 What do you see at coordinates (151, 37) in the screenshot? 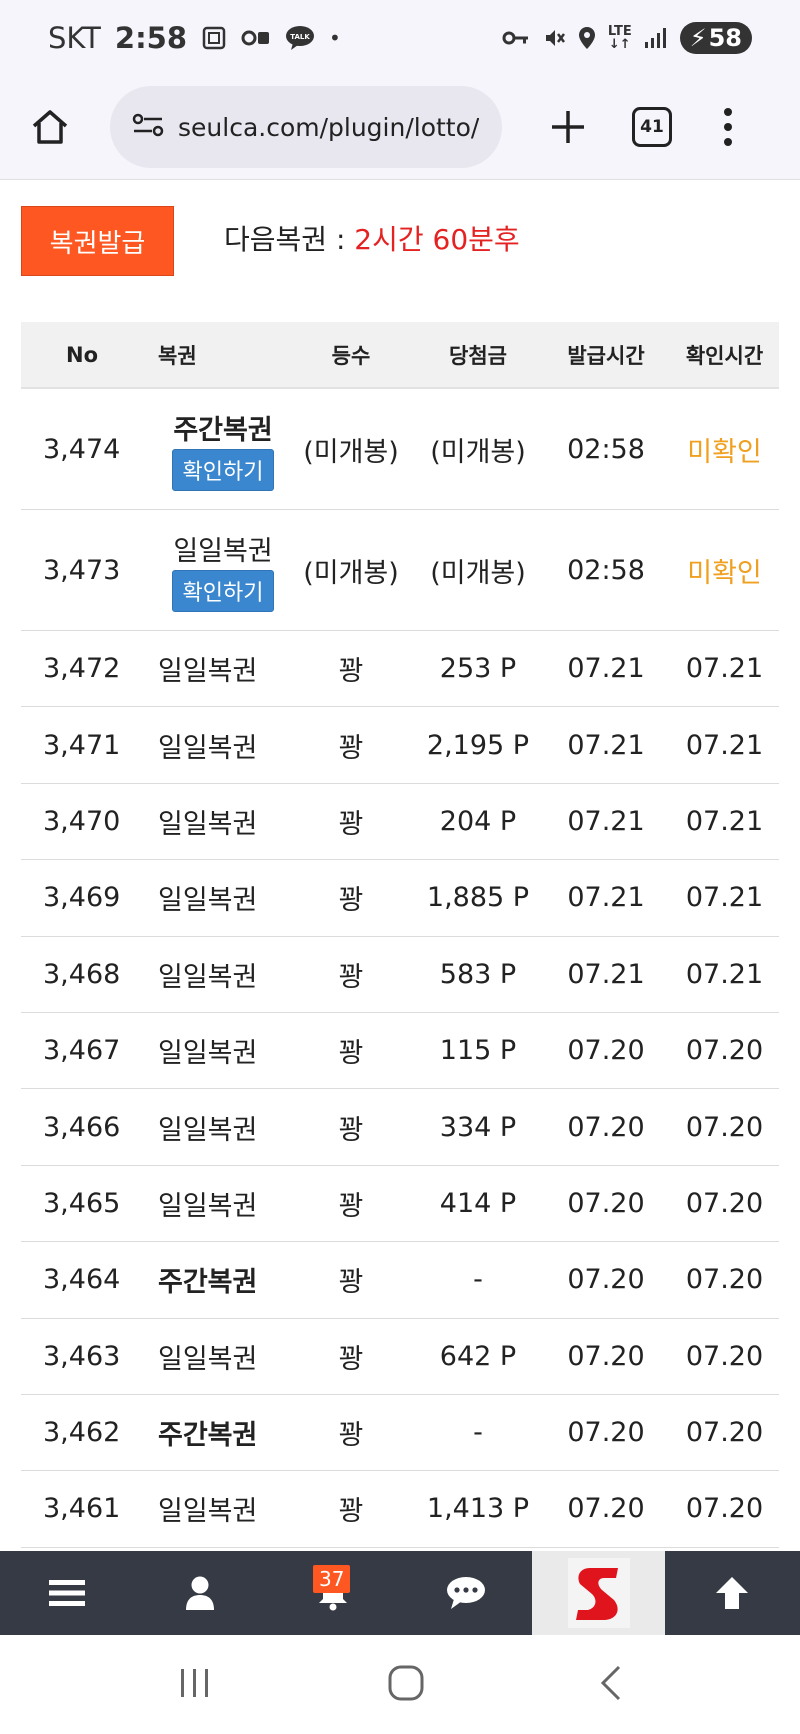
I see `clock: 2:58` at bounding box center [151, 37].